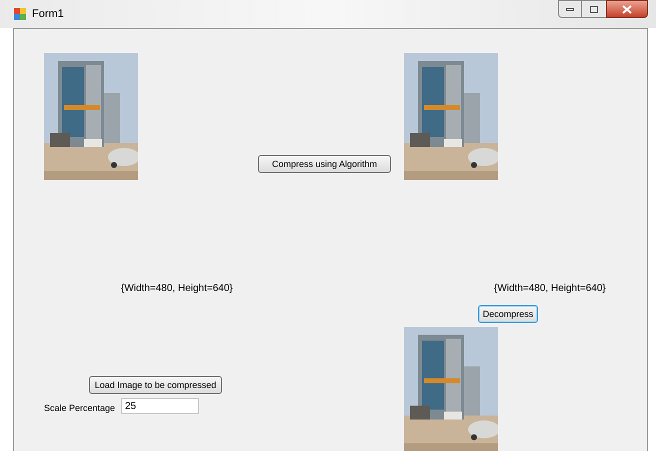  What do you see at coordinates (508, 314) in the screenshot?
I see `decompress-button: Decompress` at bounding box center [508, 314].